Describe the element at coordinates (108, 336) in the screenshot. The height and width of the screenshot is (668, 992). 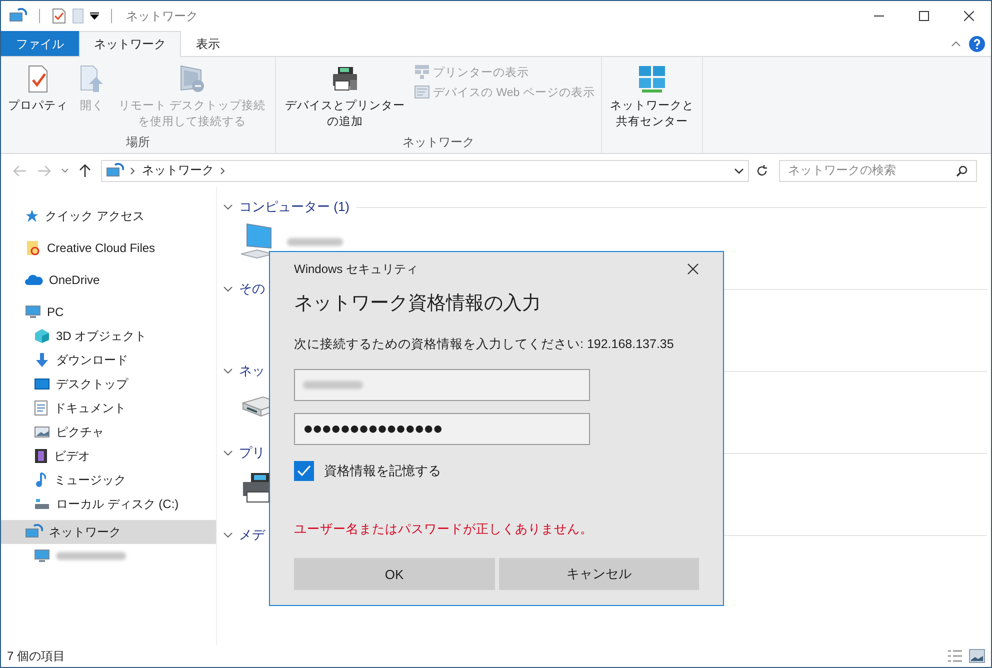
I see `sidebar-item: 3D オブジェクト` at that location.